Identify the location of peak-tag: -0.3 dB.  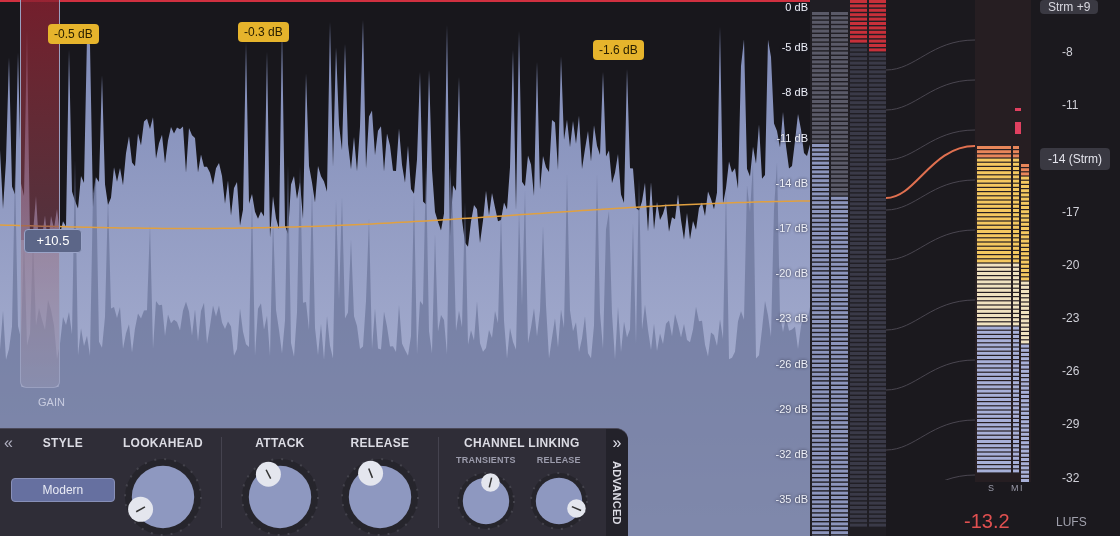
(263, 32).